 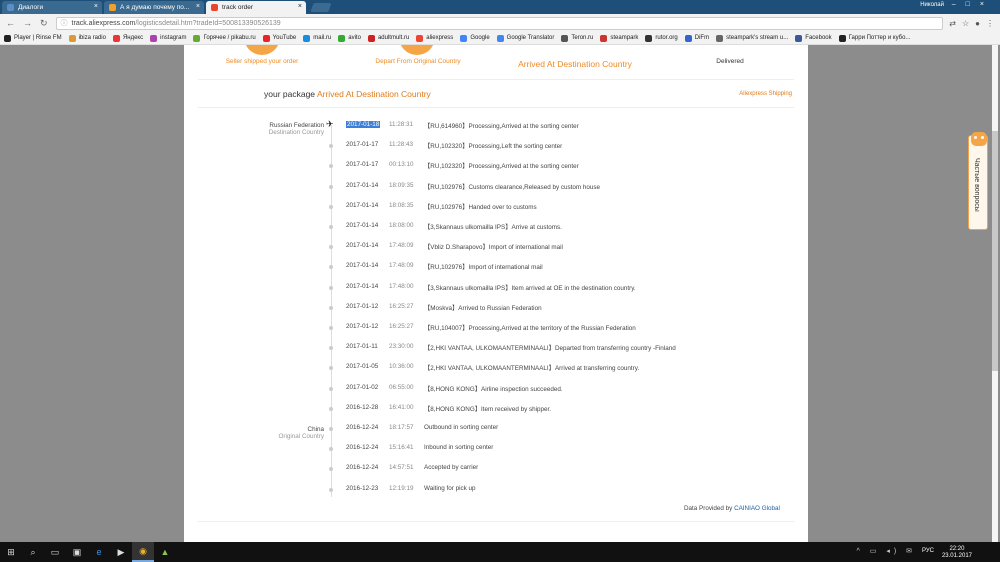 I want to click on bookmark-item: YouTube, so click(x=279, y=38).